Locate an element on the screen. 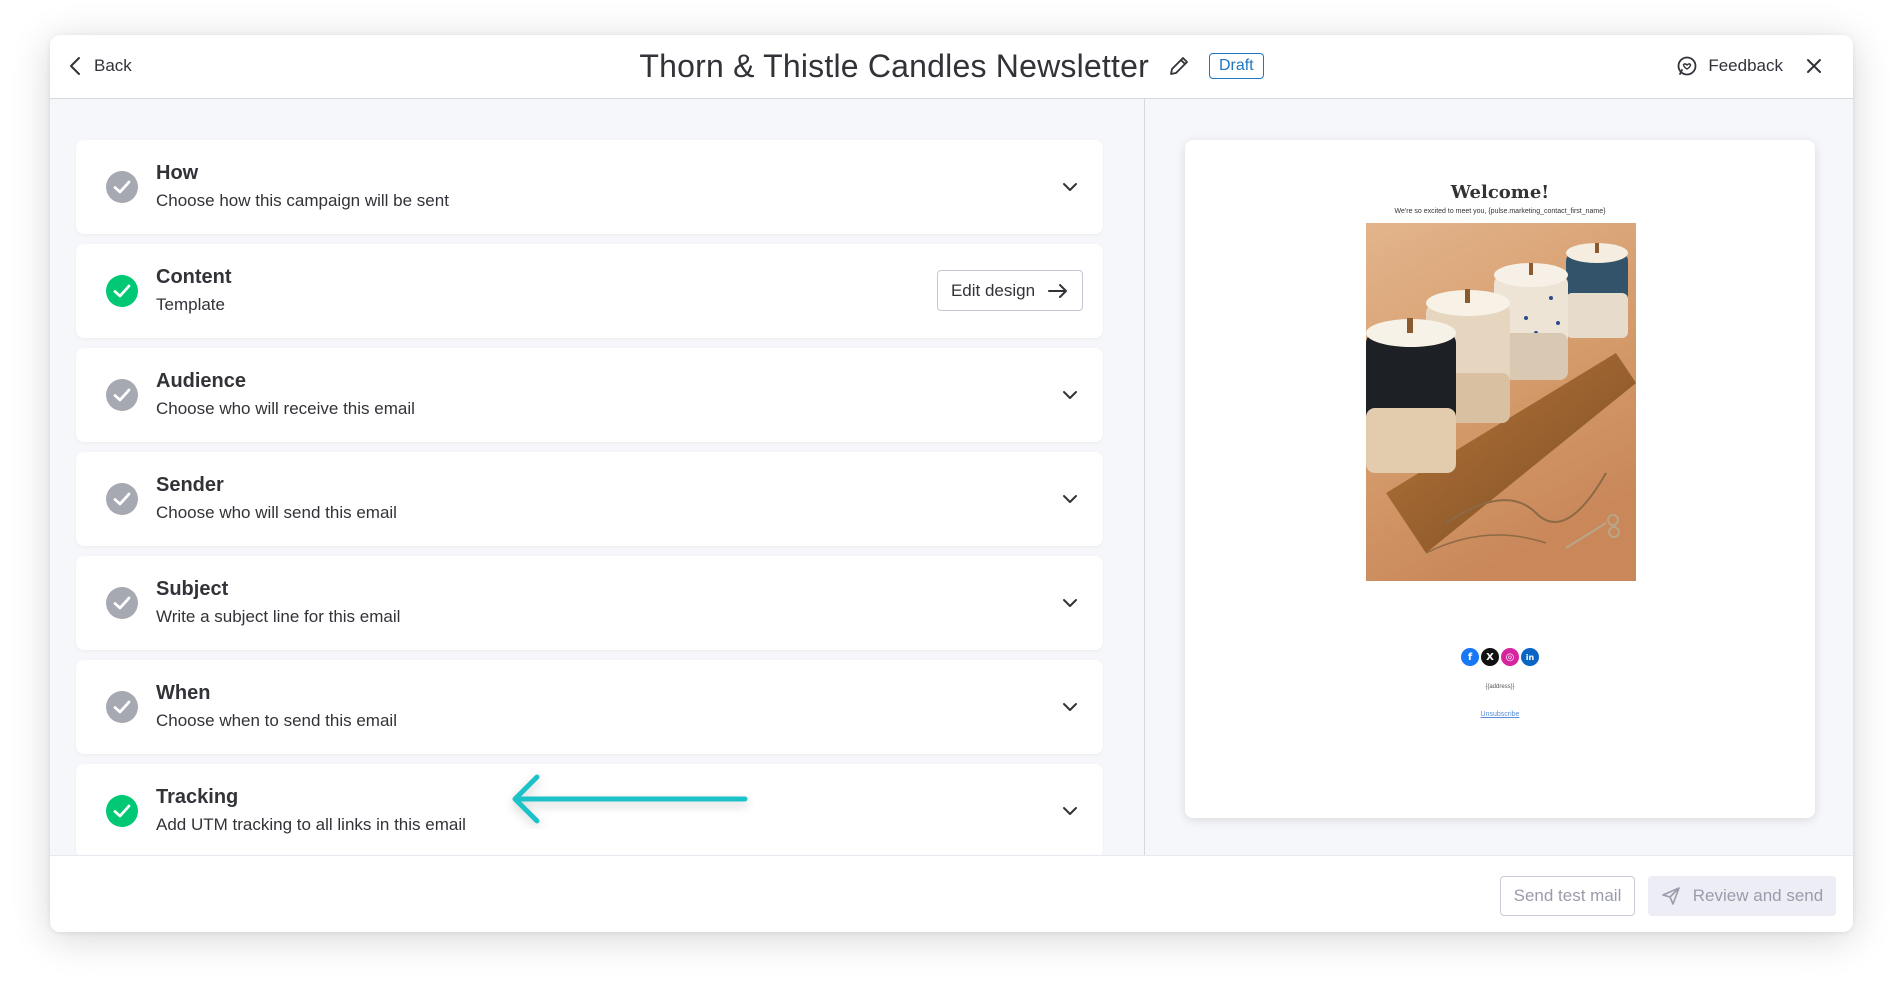  arrow-right-icon is located at coordinates (1058, 290).